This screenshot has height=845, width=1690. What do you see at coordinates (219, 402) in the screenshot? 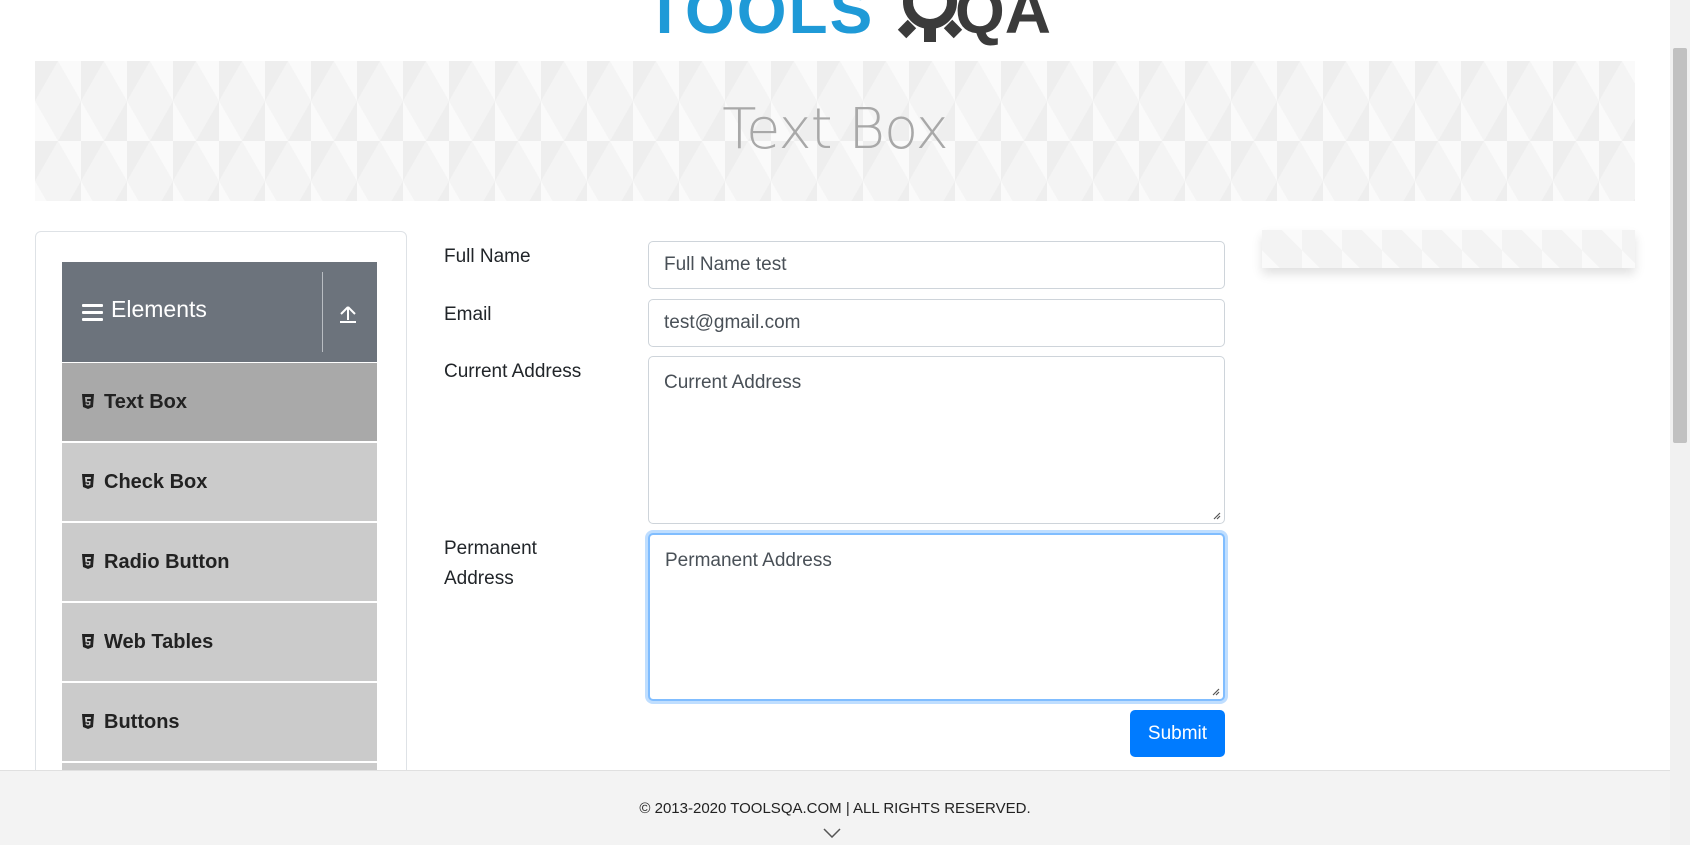
I see `sidebar-item-text-box: Text Box` at bounding box center [219, 402].